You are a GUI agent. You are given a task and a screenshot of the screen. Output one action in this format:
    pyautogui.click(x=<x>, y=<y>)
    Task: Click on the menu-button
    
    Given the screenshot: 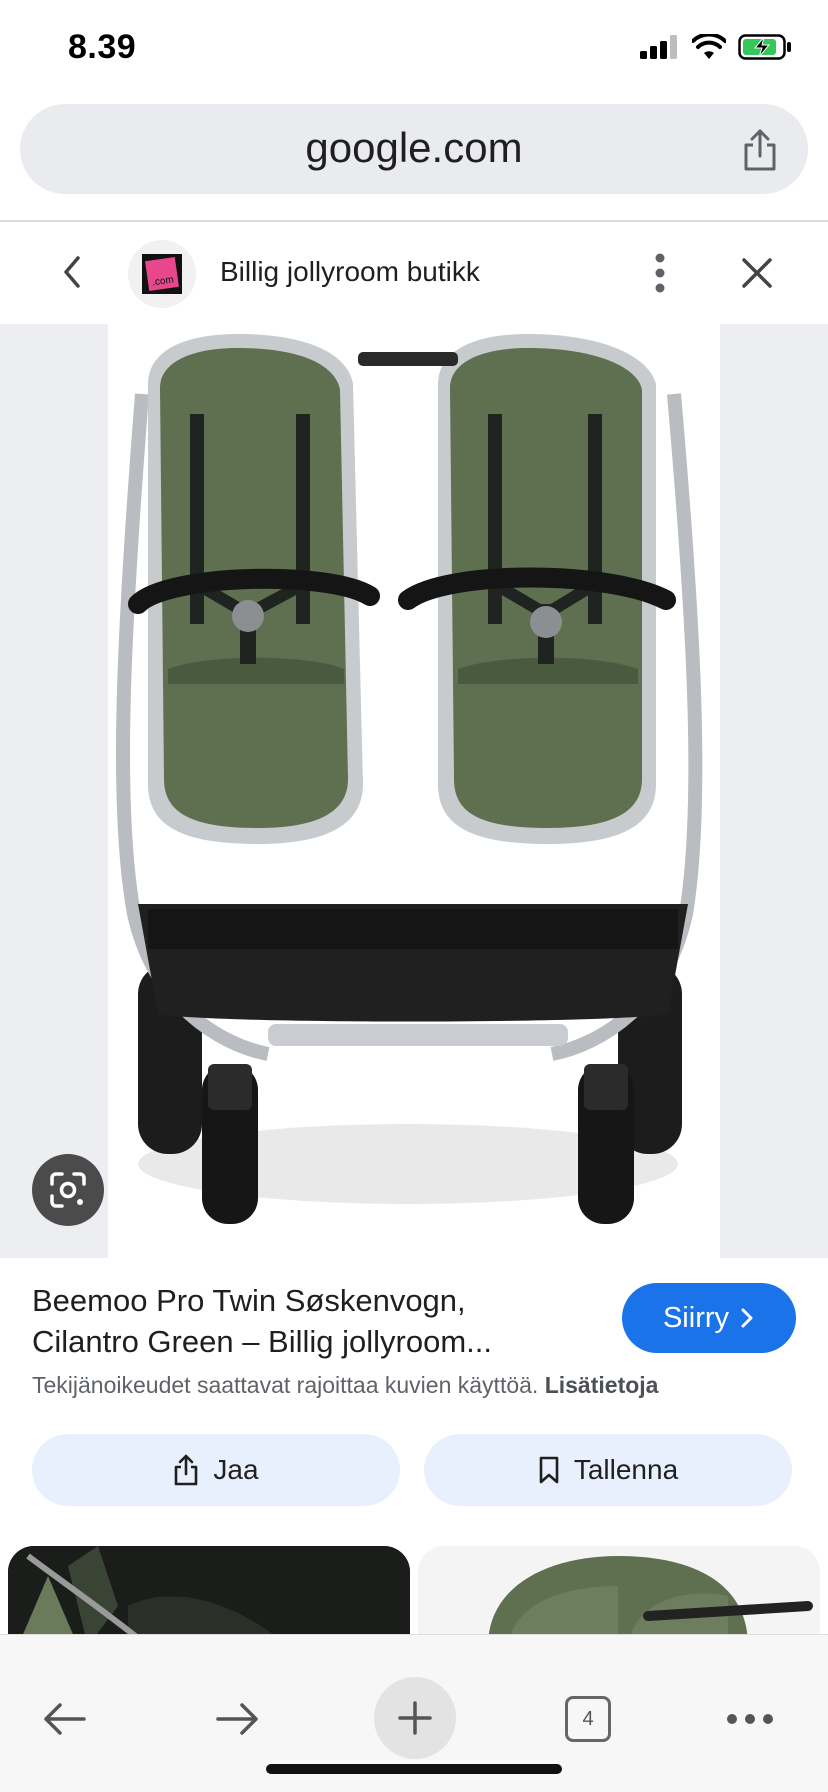 What is the action you would take?
    pyautogui.click(x=750, y=1719)
    